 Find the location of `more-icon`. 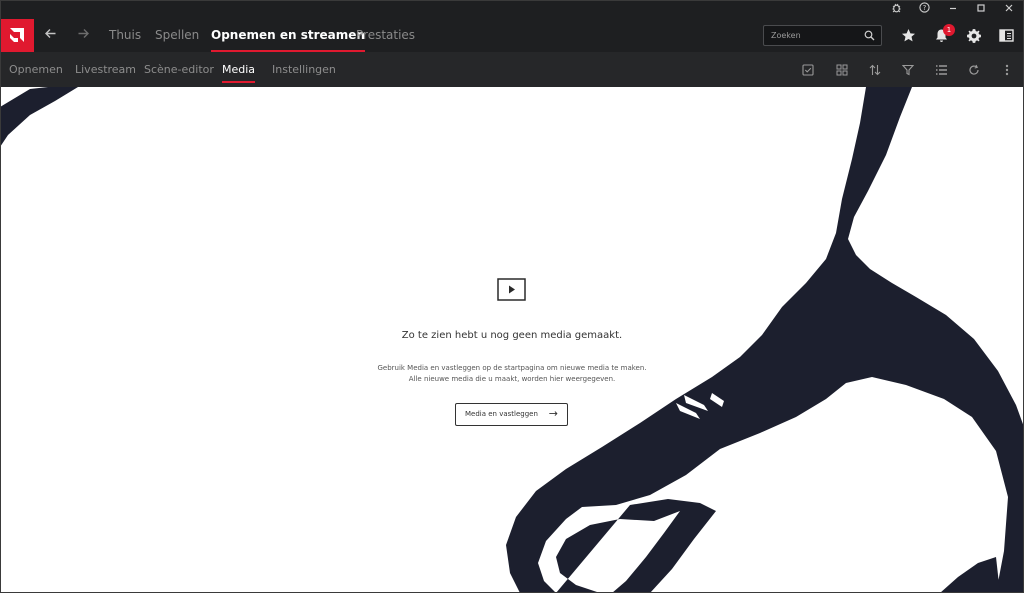

more-icon is located at coordinates (1007, 69).